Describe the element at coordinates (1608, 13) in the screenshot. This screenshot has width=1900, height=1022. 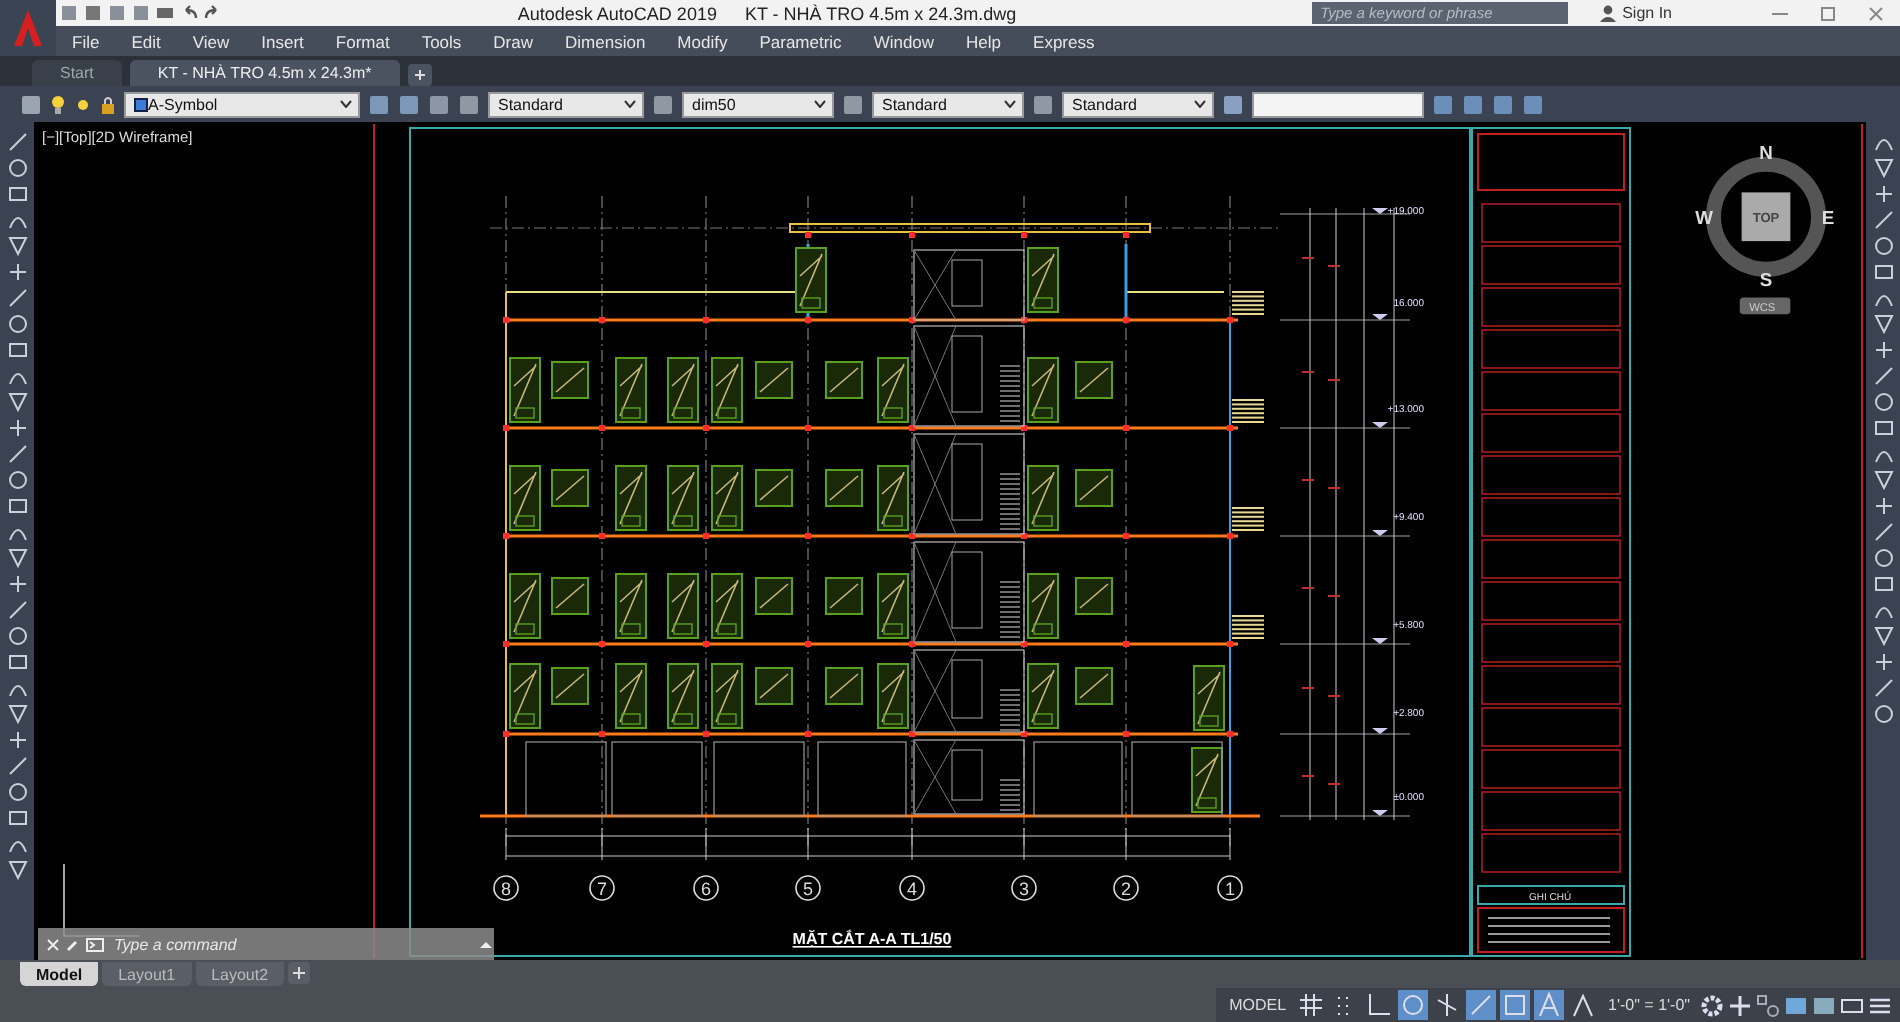
I see `user-icon` at that location.